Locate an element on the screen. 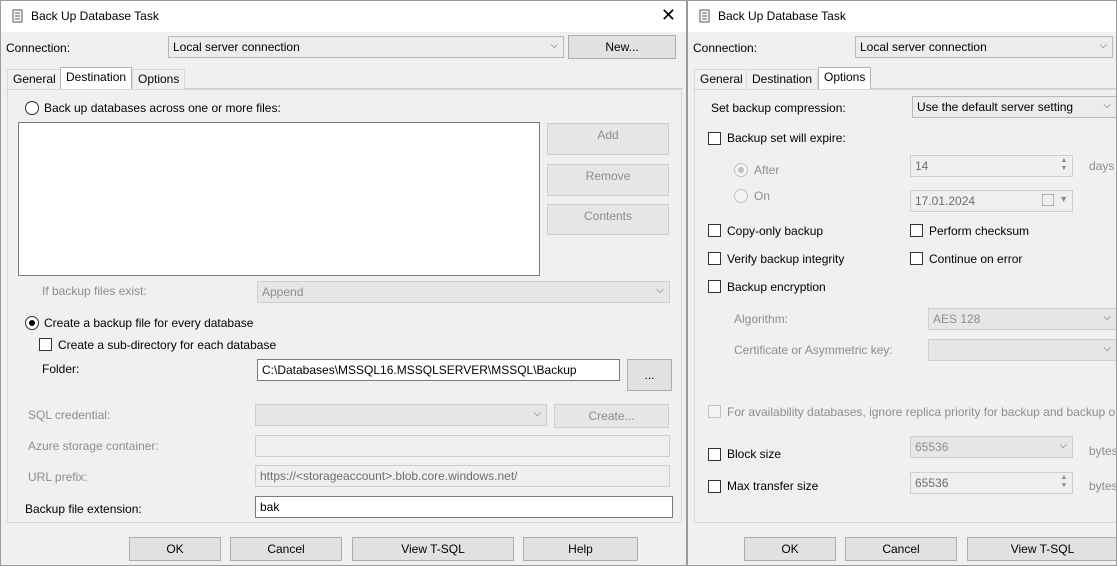  block-size-label: Block size is located at coordinates (754, 454).